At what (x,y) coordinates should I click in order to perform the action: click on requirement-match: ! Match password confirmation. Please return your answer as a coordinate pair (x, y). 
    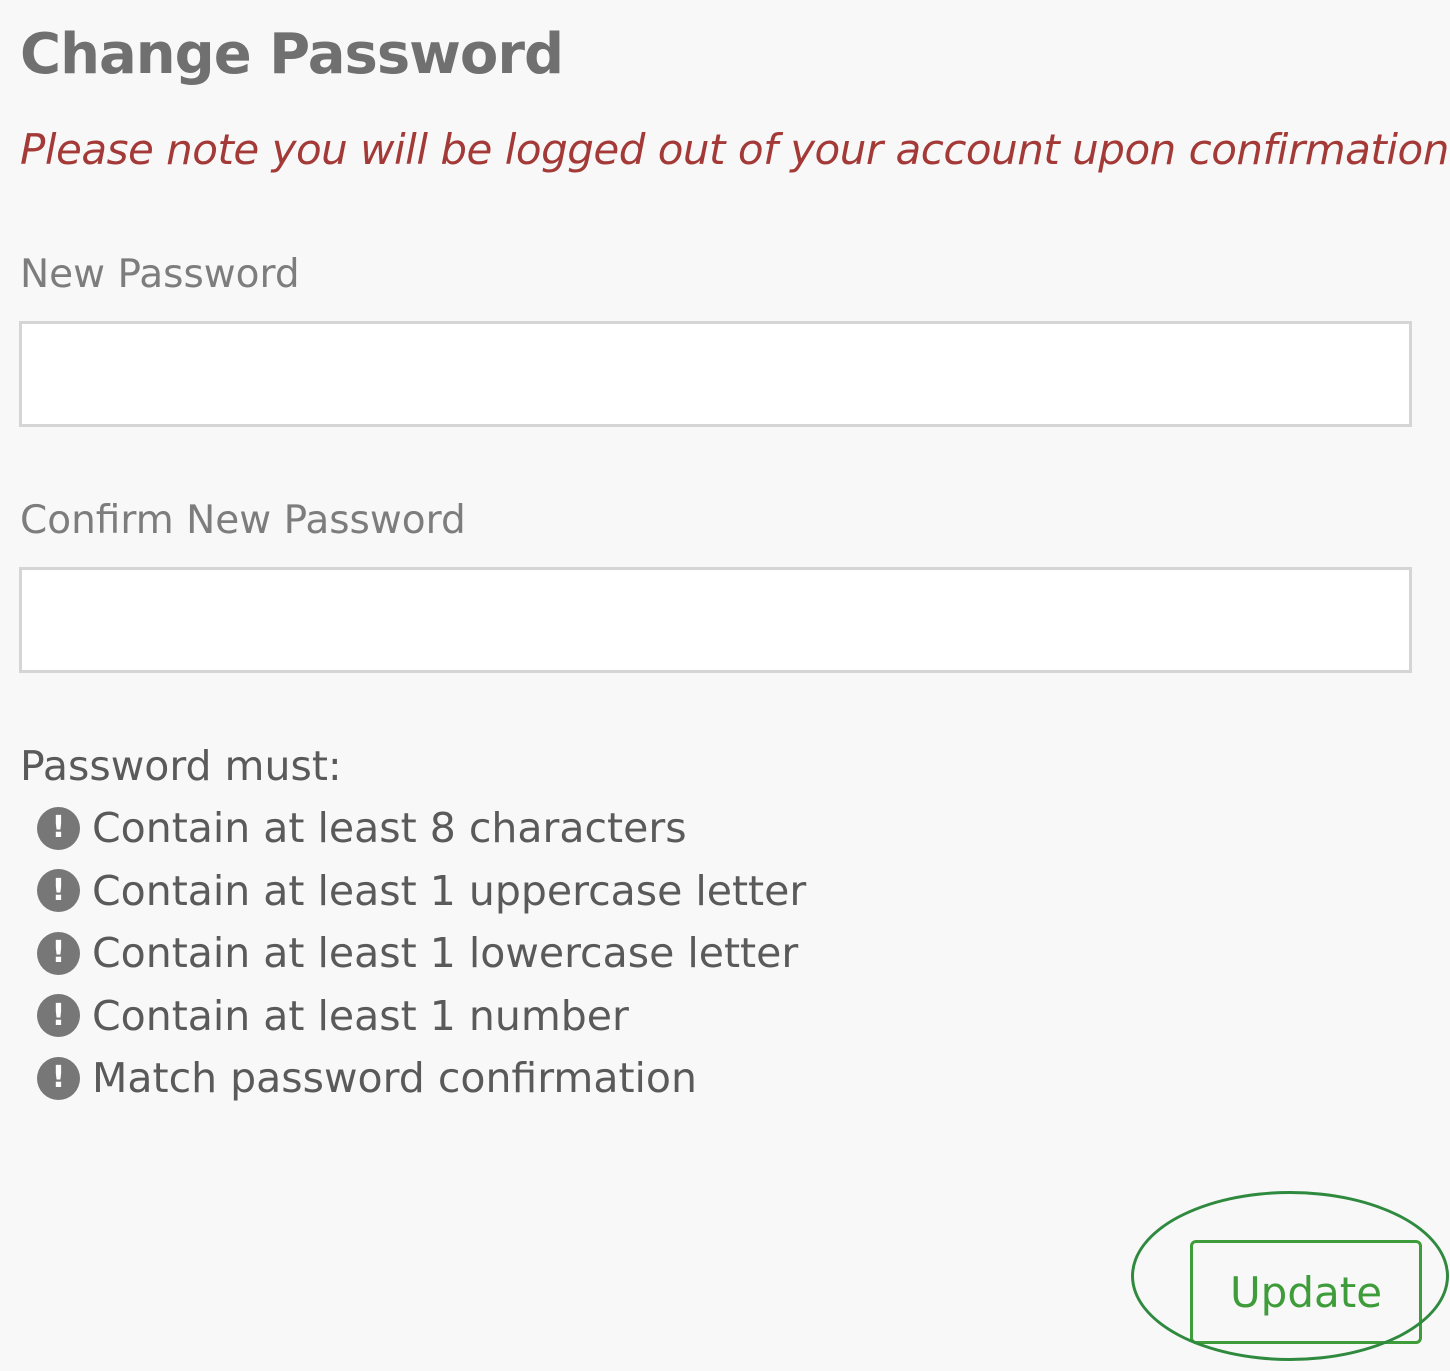
    Looking at the image, I should click on (421, 1078).